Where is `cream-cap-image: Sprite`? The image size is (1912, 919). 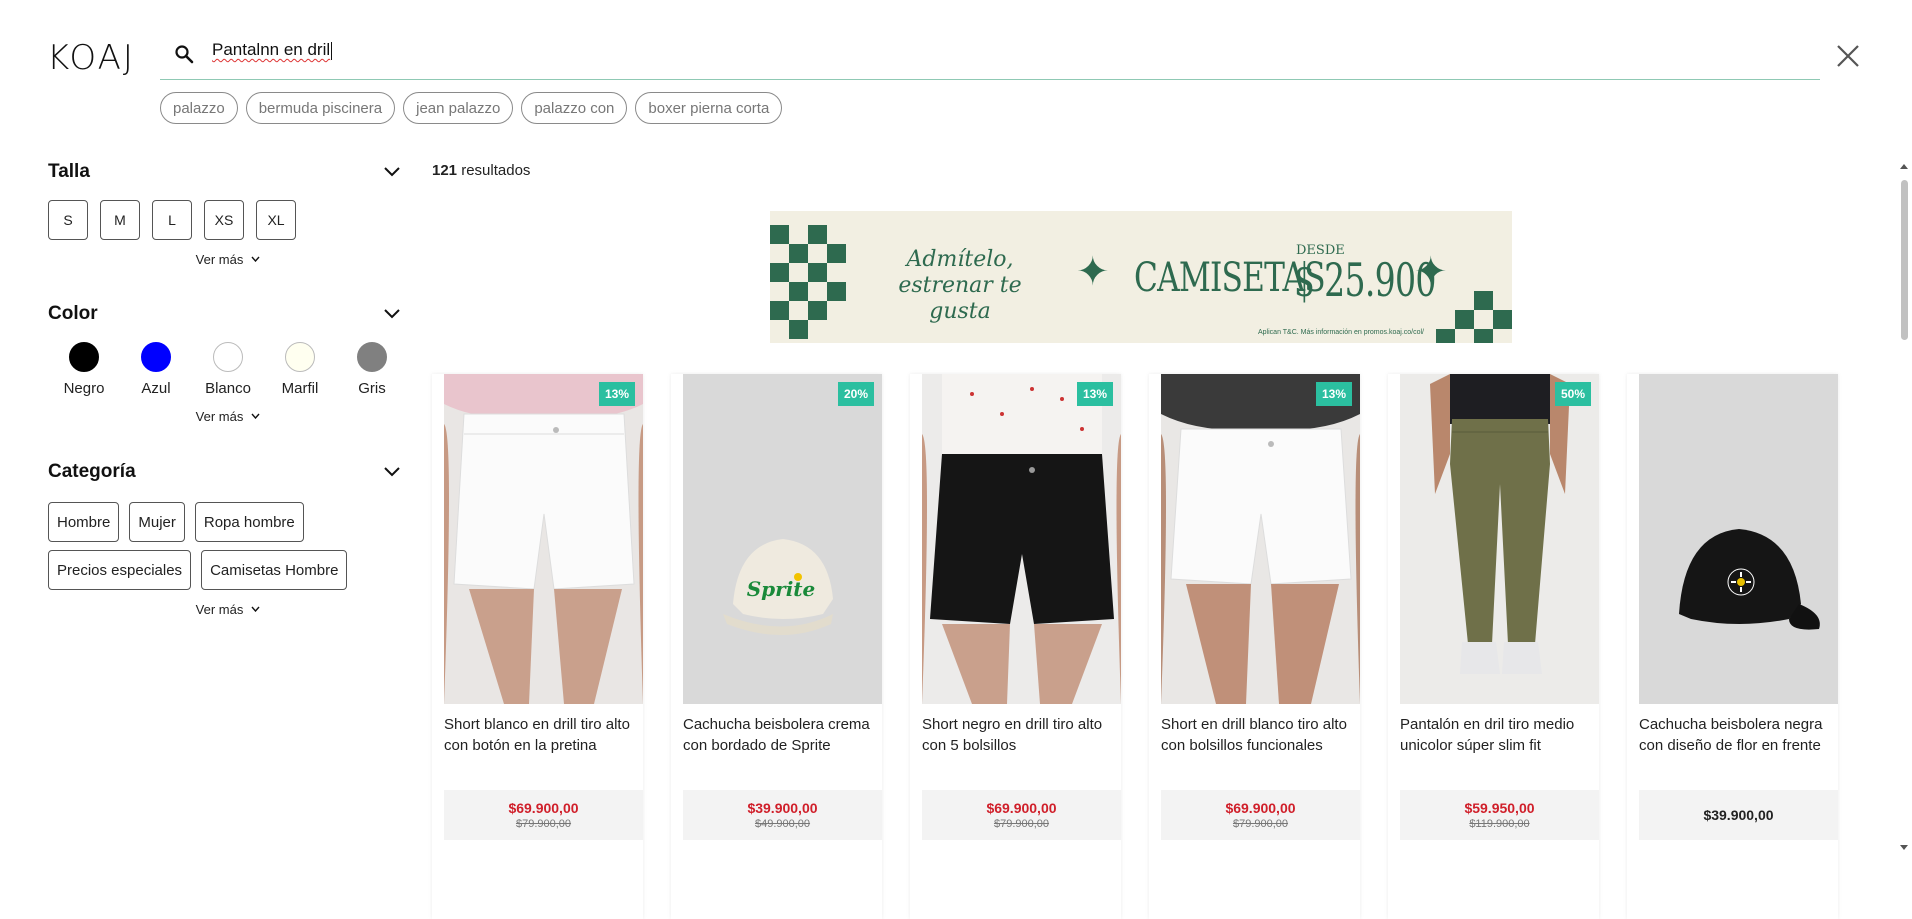
cream-cap-image: Sprite is located at coordinates (782, 539).